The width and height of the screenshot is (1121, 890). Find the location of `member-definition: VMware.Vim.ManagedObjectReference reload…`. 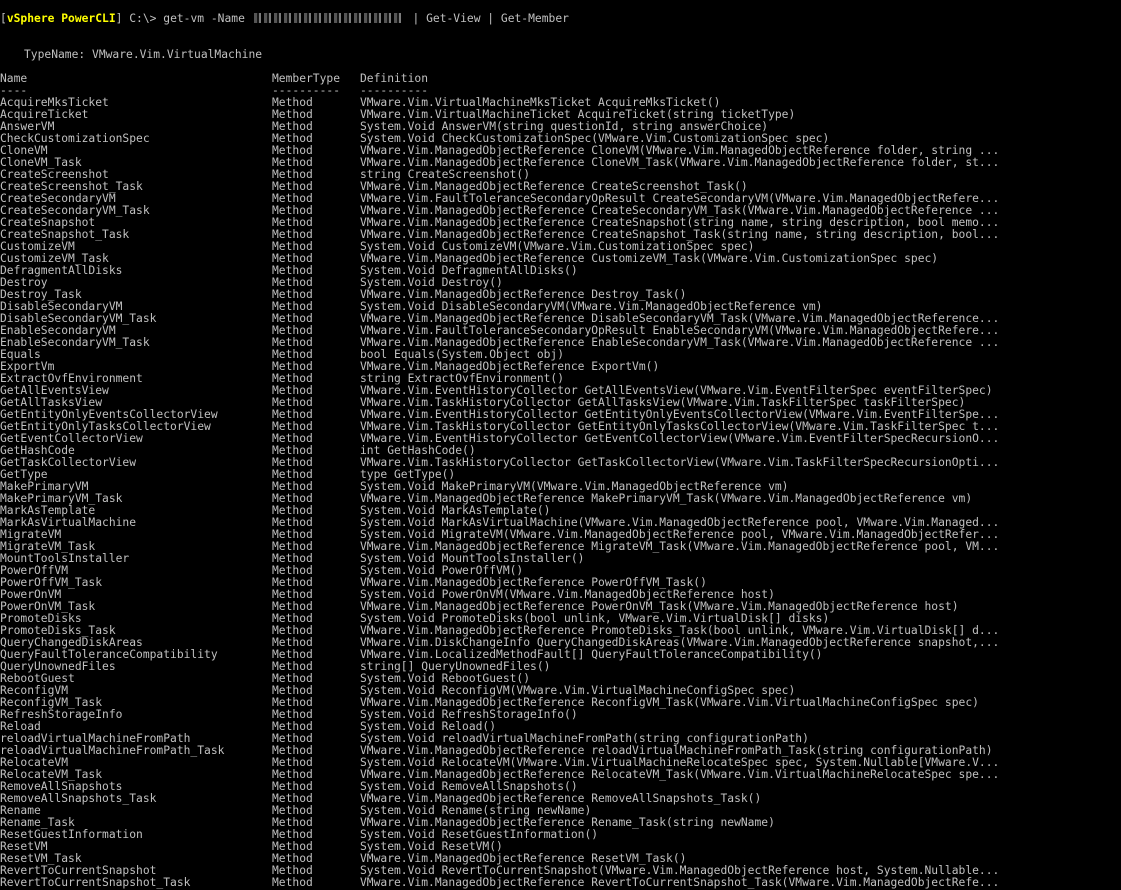

member-definition: VMware.Vim.ManagedObjectReference reload… is located at coordinates (676, 751).